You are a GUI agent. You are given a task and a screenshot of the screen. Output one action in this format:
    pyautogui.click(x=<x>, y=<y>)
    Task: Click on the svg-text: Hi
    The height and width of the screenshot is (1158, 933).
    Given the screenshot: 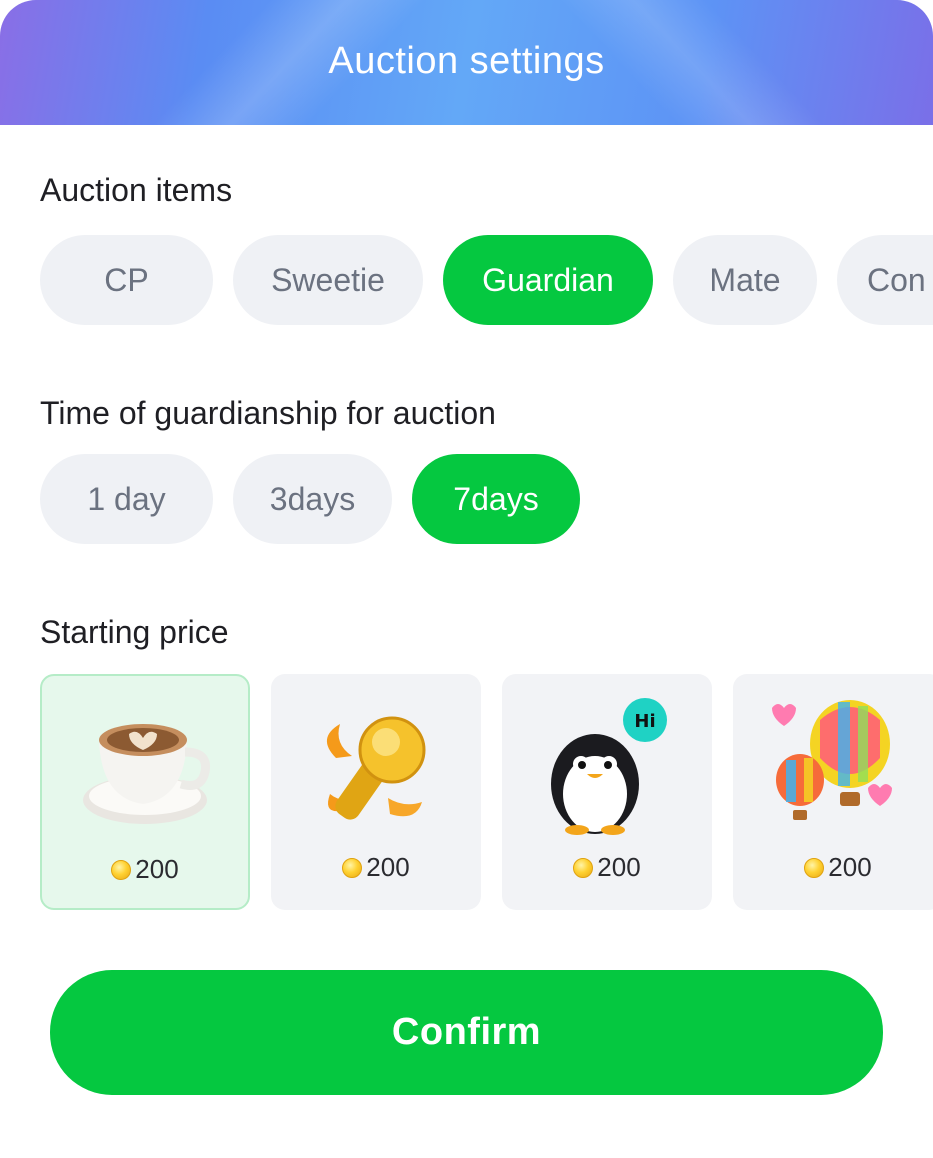 What is the action you would take?
    pyautogui.click(x=644, y=721)
    